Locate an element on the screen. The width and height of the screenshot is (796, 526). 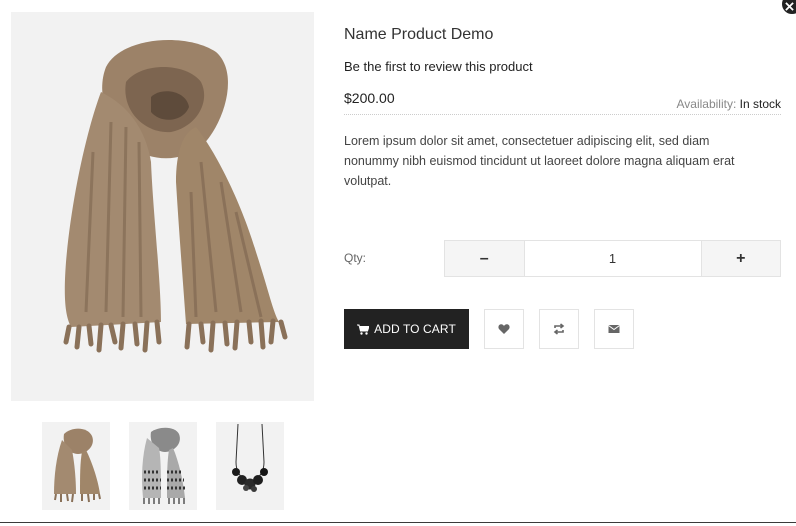
close-button is located at coordinates (788, 8).